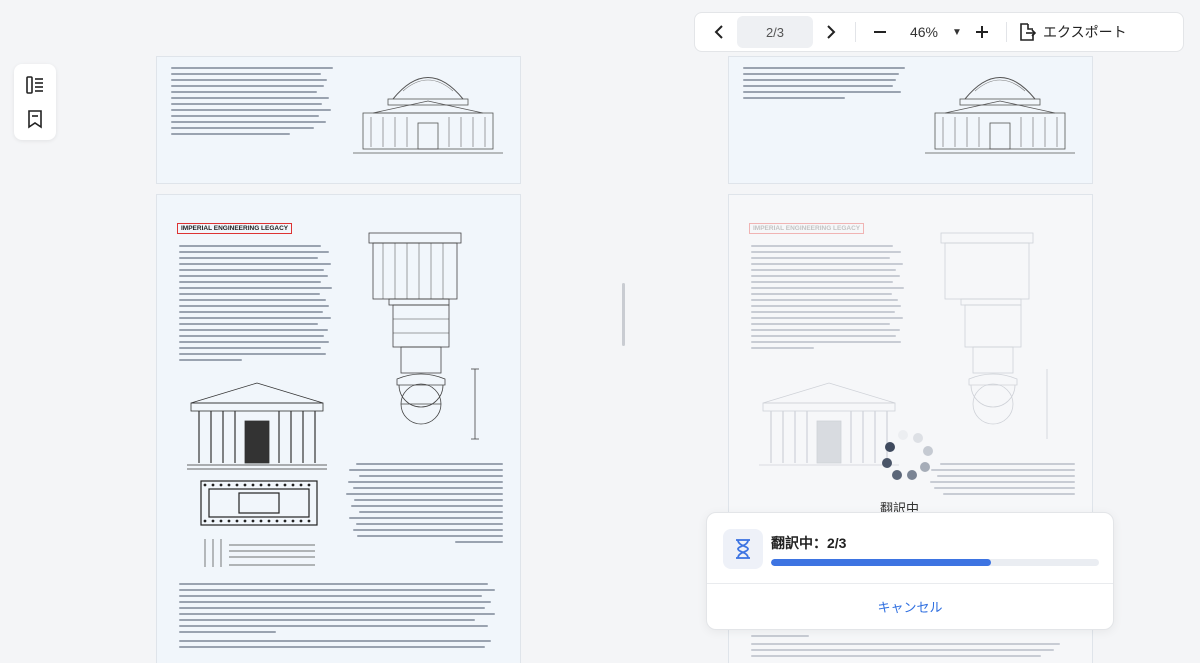  I want to click on chevron-left-icon, so click(718, 32).